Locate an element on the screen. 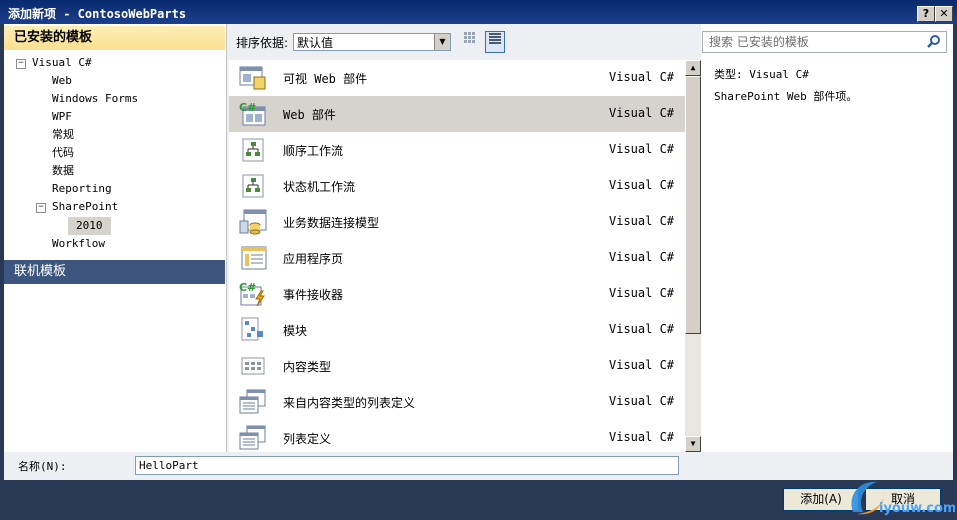  tree-item-data: 数据 is located at coordinates (63, 171).